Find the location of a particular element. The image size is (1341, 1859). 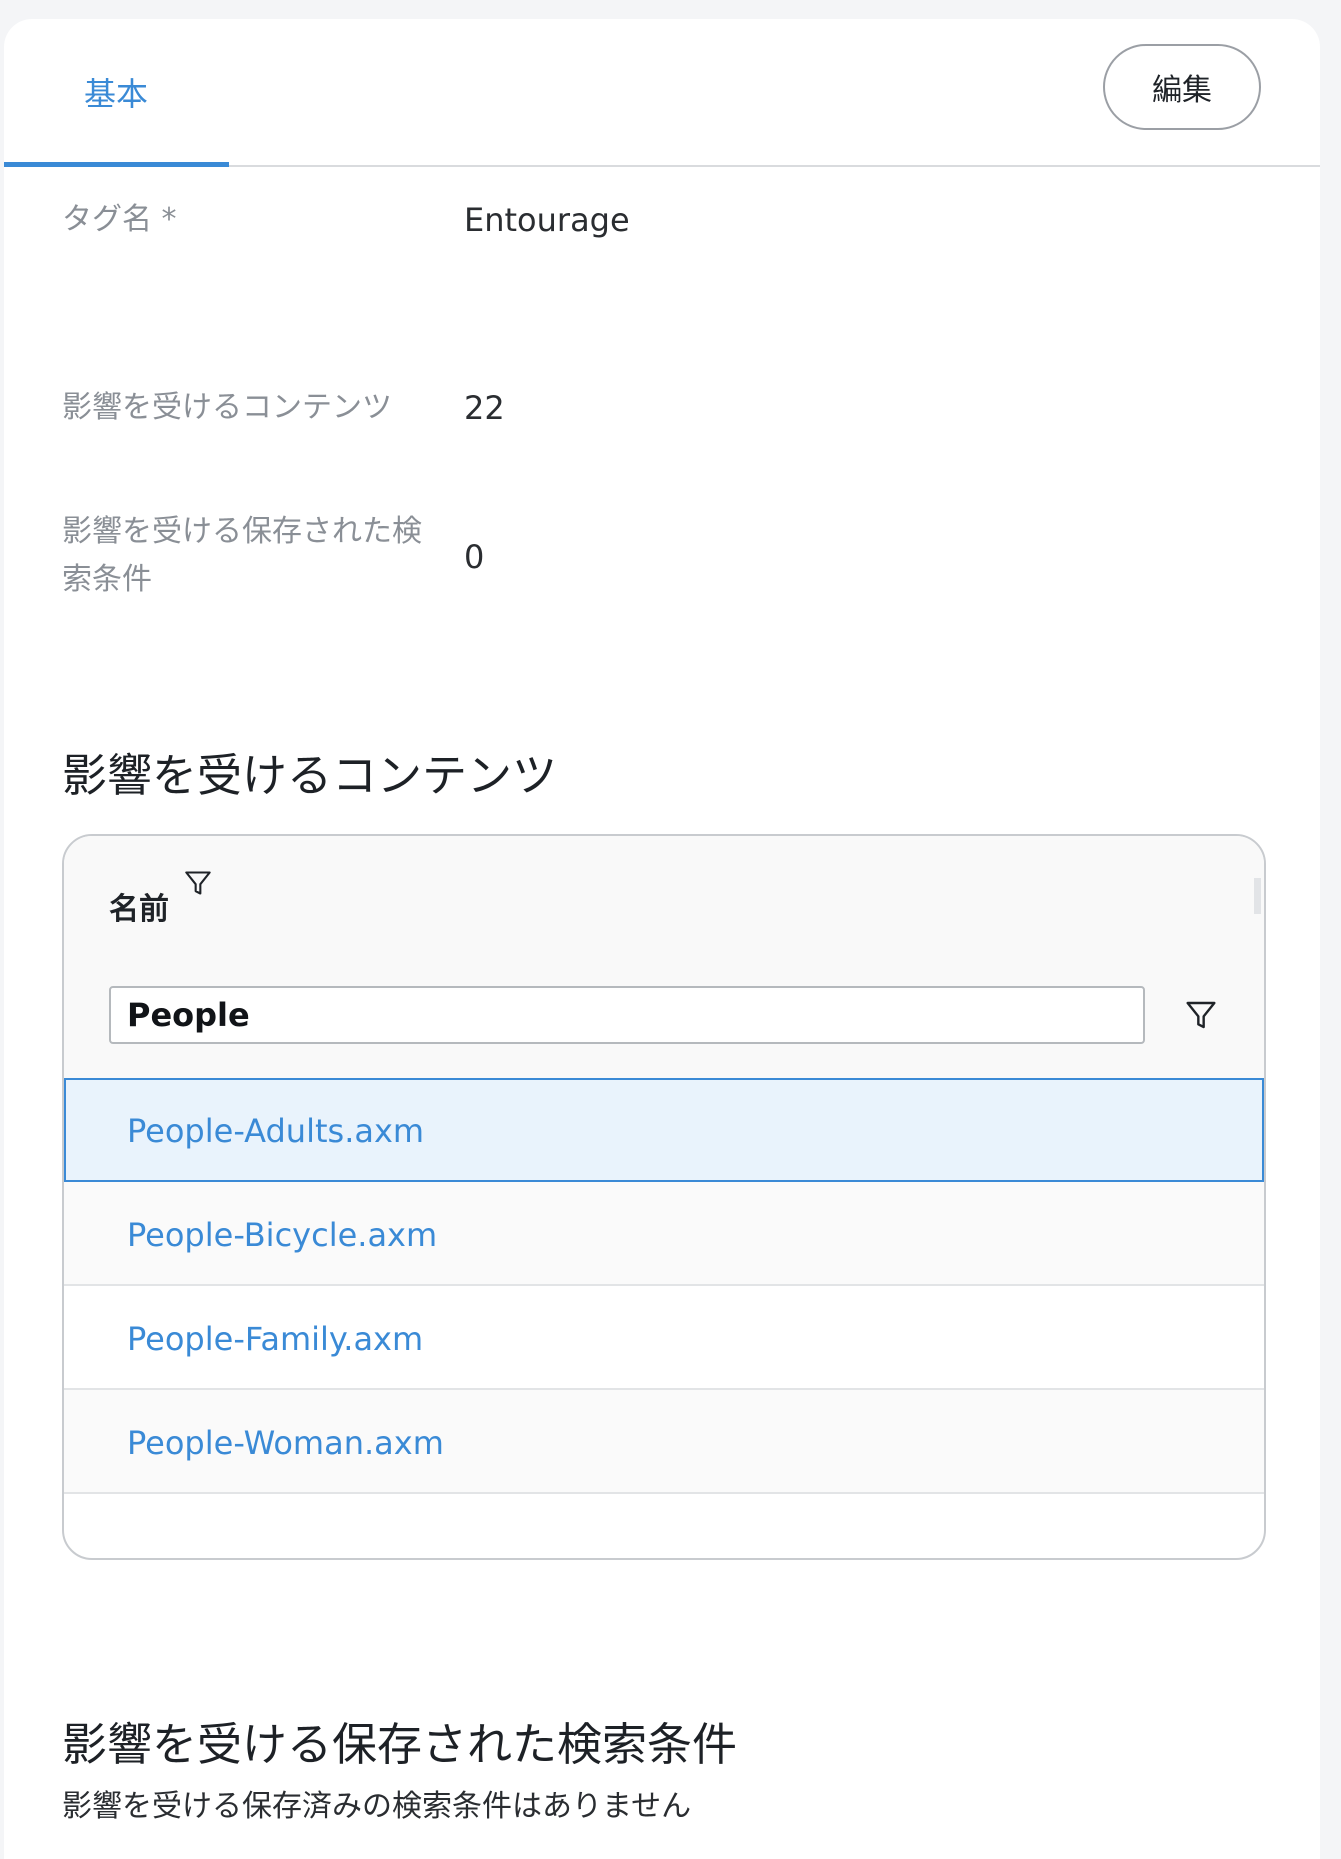

content-link: People-Adults.axm is located at coordinates (275, 1131).